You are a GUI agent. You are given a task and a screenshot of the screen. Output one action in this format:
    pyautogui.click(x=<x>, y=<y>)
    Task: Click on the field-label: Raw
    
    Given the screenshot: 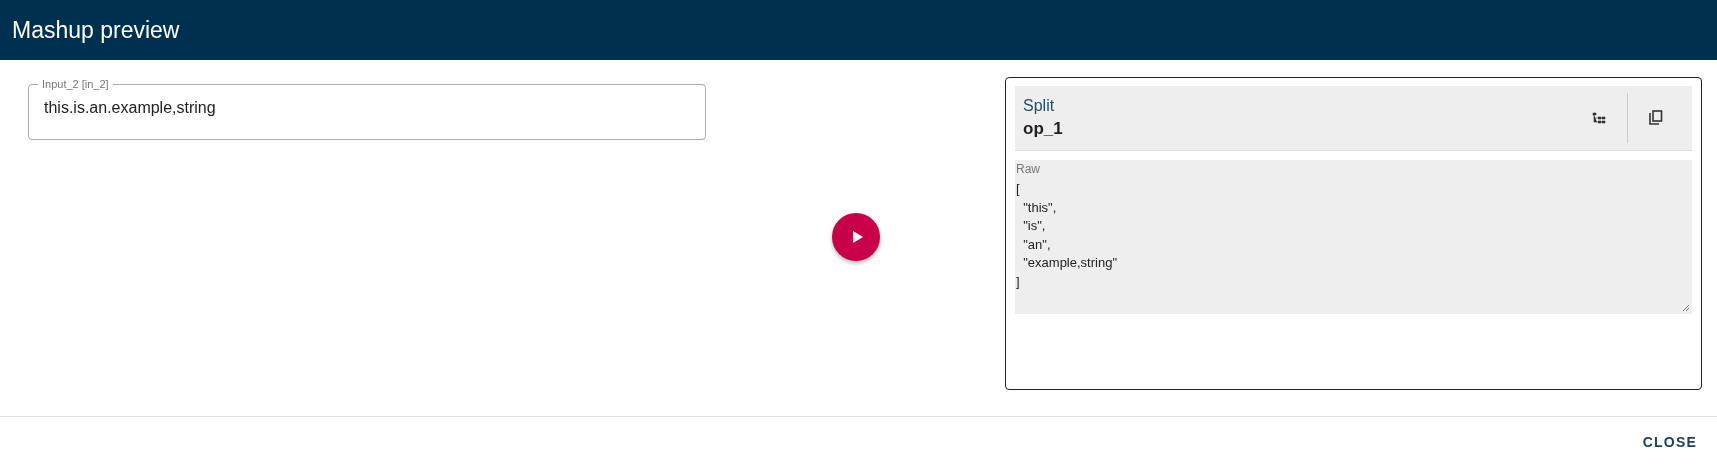 What is the action you would take?
    pyautogui.click(x=1028, y=169)
    